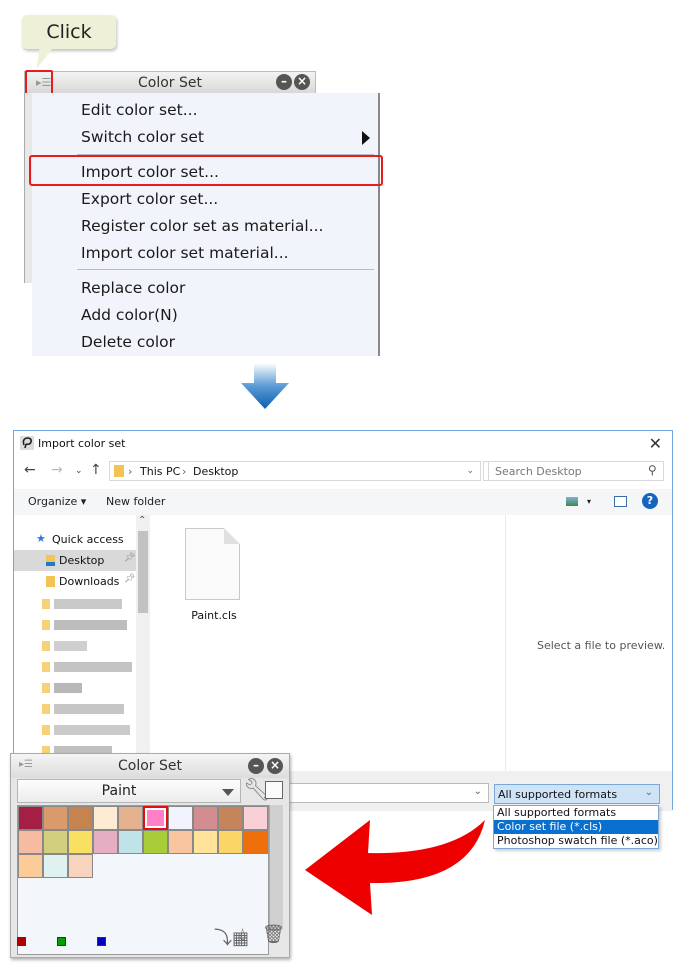 The image size is (680, 965). I want to click on chevron-down-icon, so click(228, 792).